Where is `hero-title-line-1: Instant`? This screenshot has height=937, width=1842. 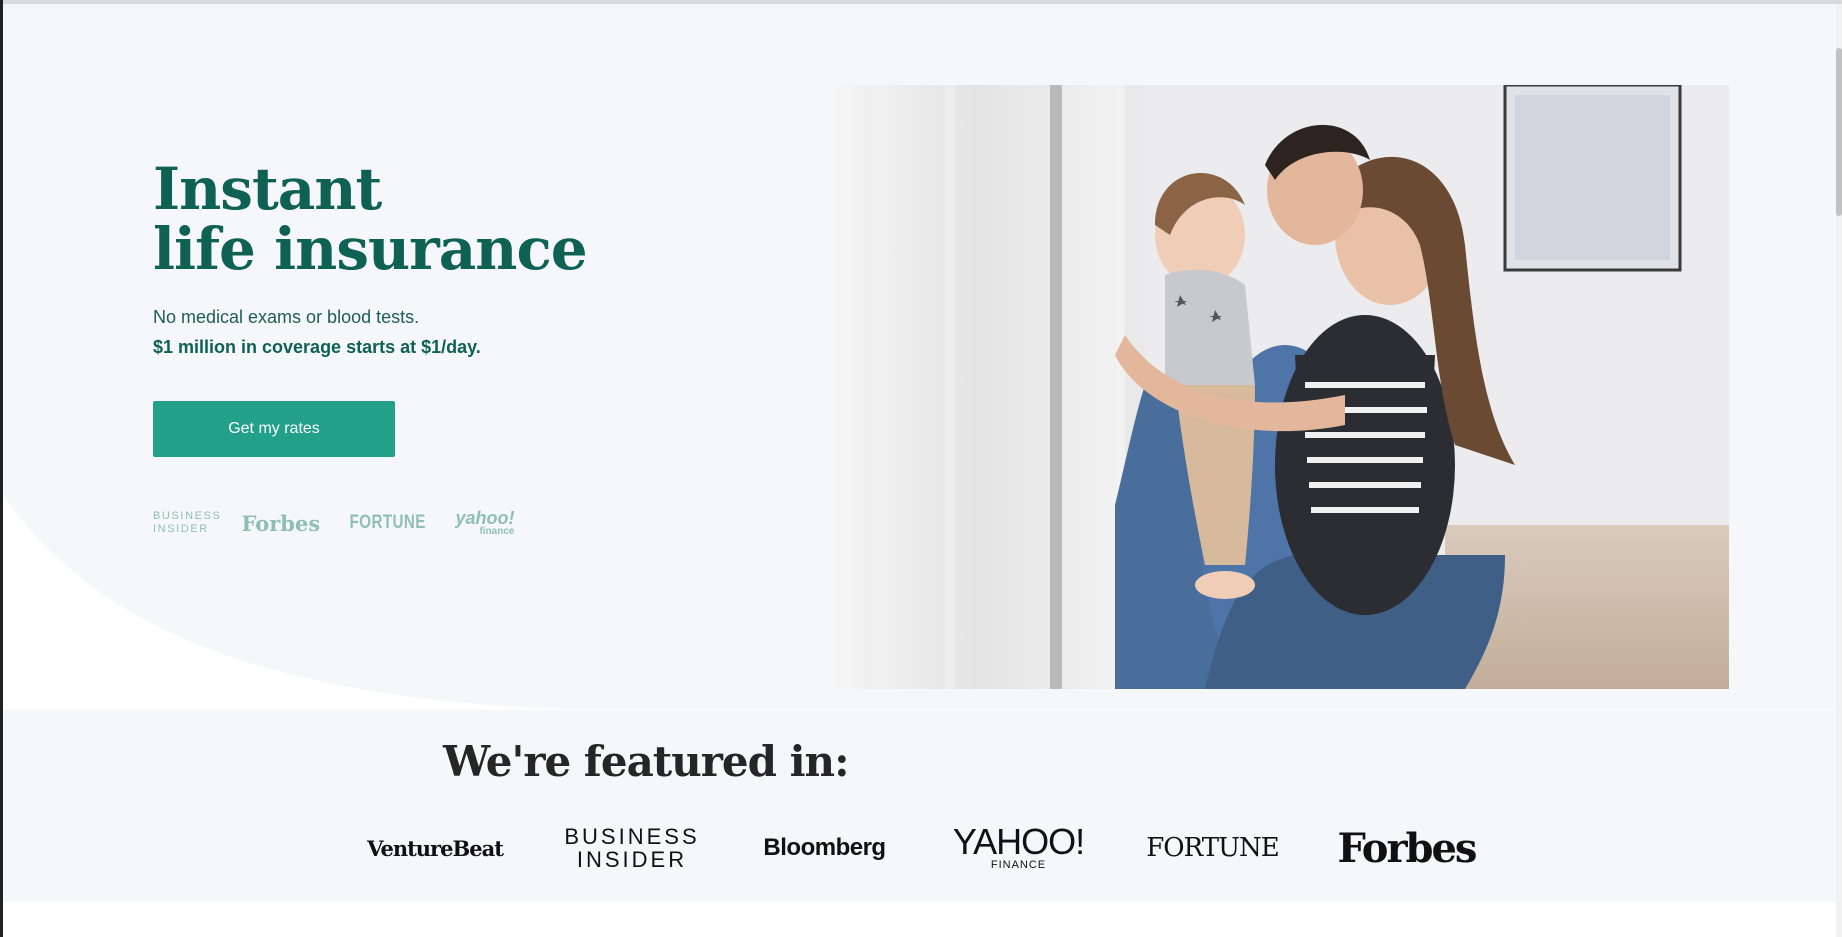 hero-title-line-1: Instant is located at coordinates (267, 189).